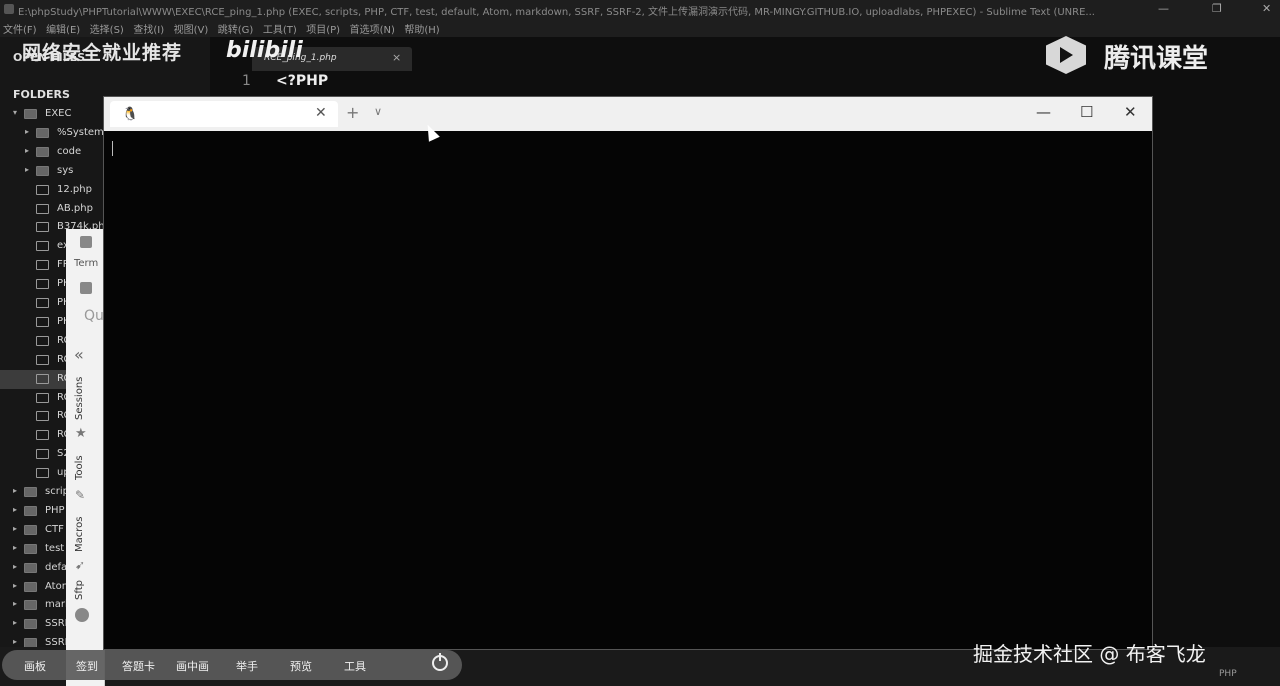  I want to click on menu-edit: 编辑(E), so click(63, 28).